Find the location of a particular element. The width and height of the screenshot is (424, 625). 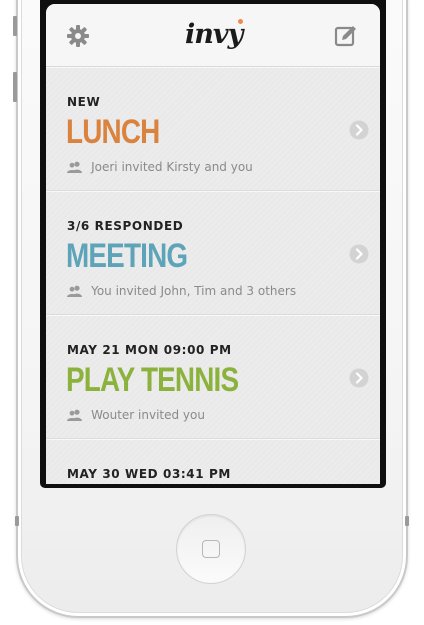

home-square-icon is located at coordinates (211, 549).